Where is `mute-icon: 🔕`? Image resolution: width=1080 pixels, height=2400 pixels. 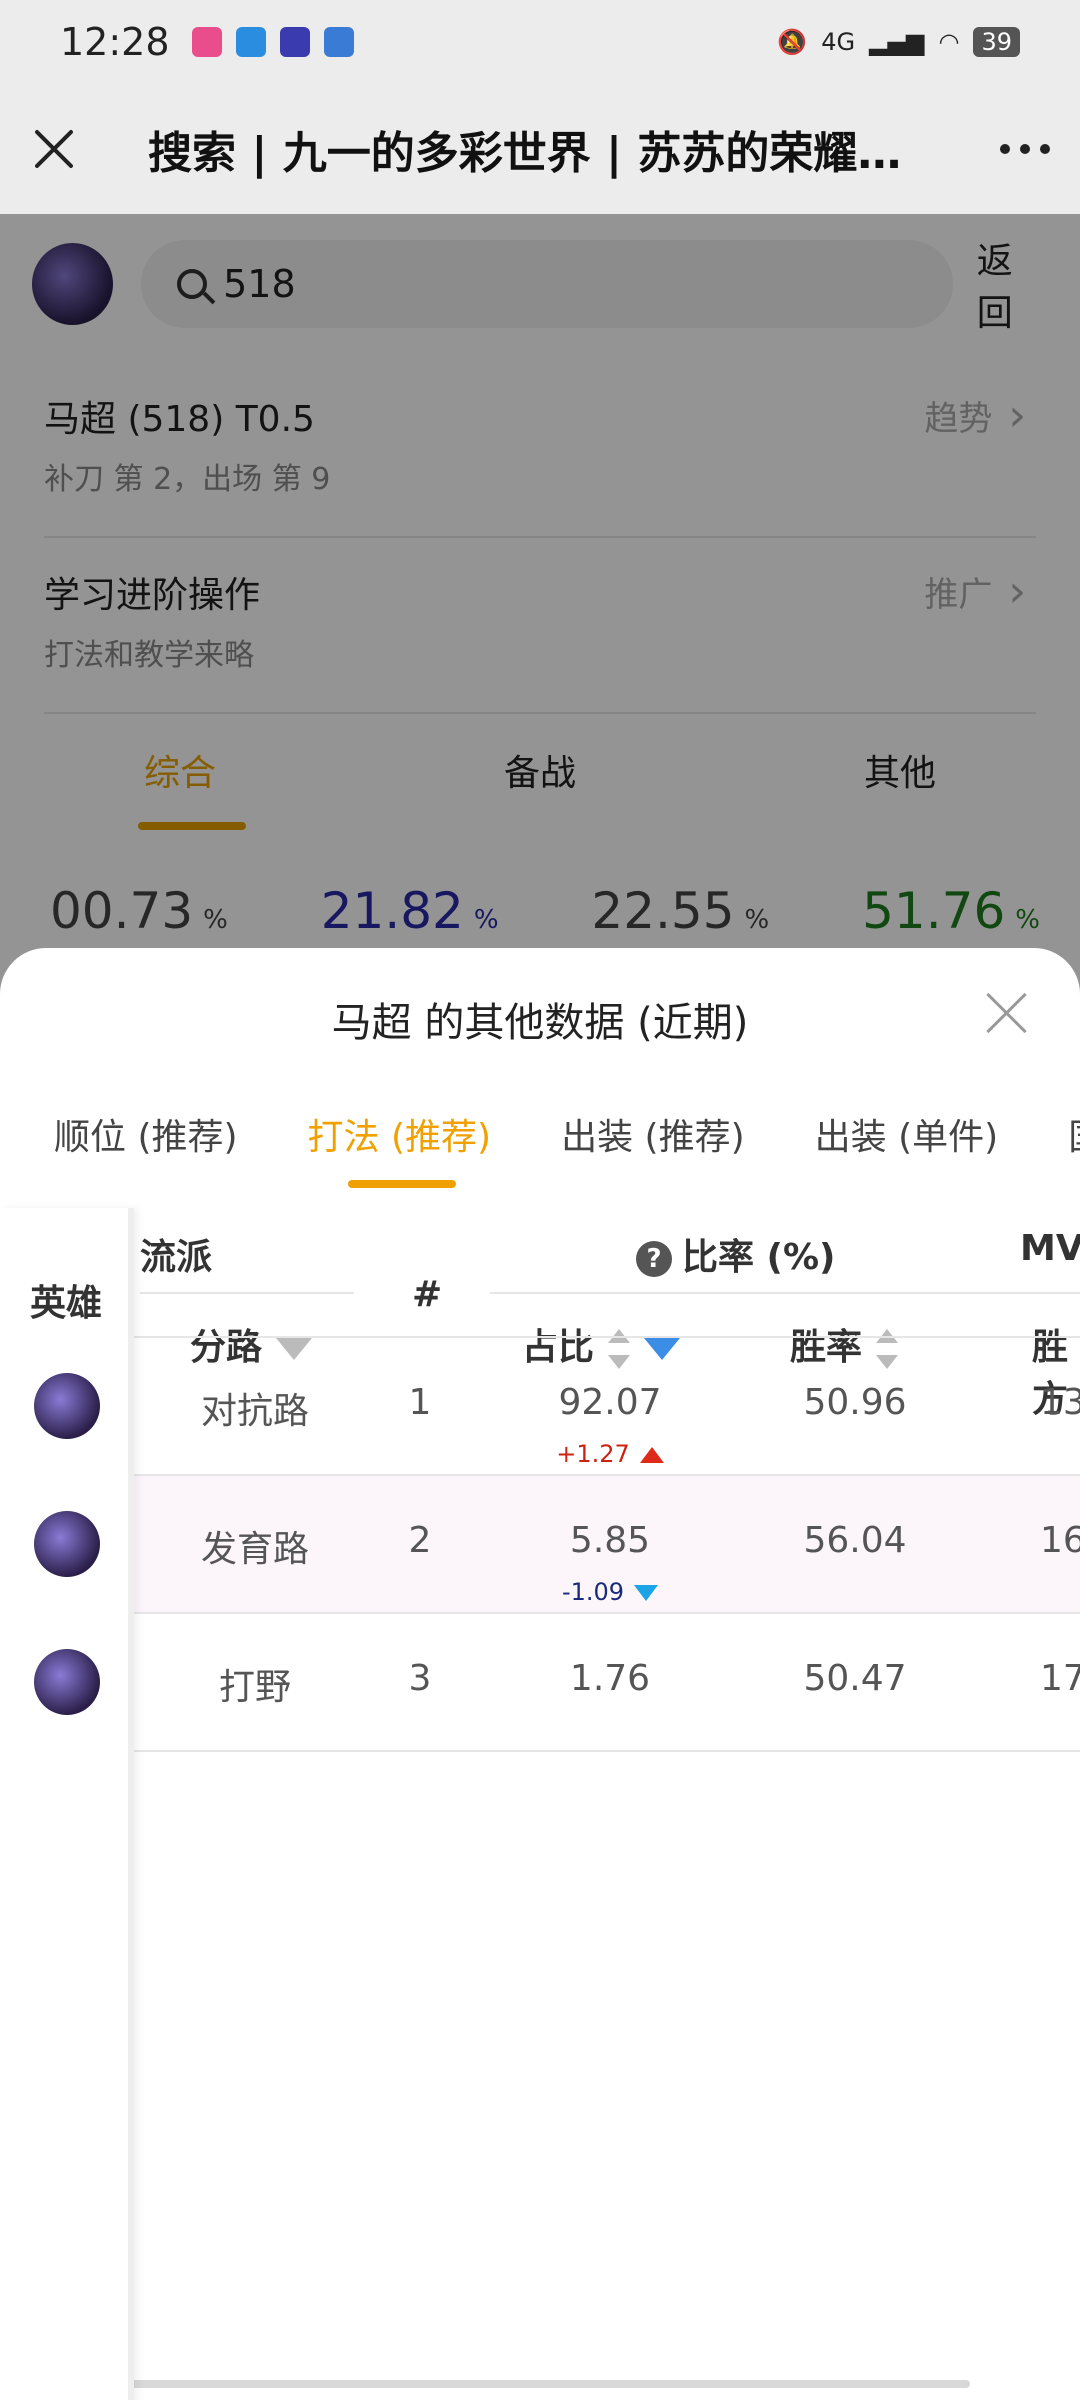 mute-icon: 🔕 is located at coordinates (792, 42).